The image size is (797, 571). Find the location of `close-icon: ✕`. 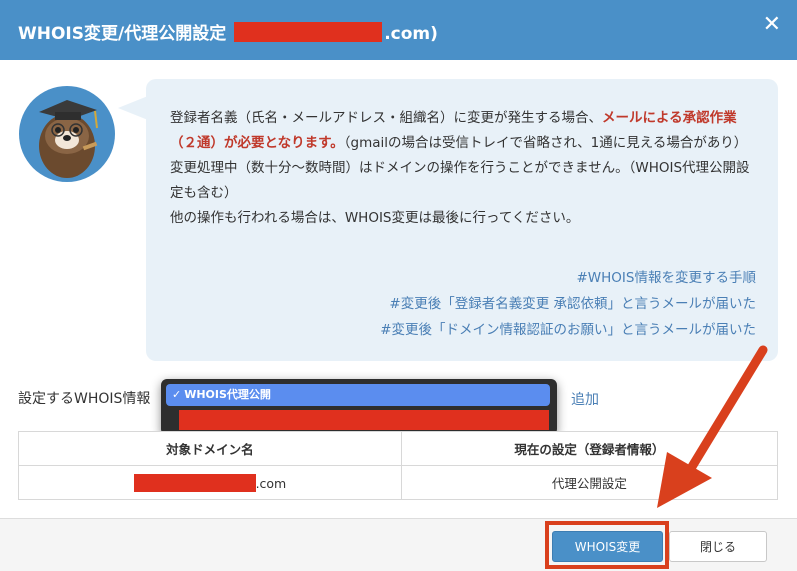

close-icon: ✕ is located at coordinates (772, 25).